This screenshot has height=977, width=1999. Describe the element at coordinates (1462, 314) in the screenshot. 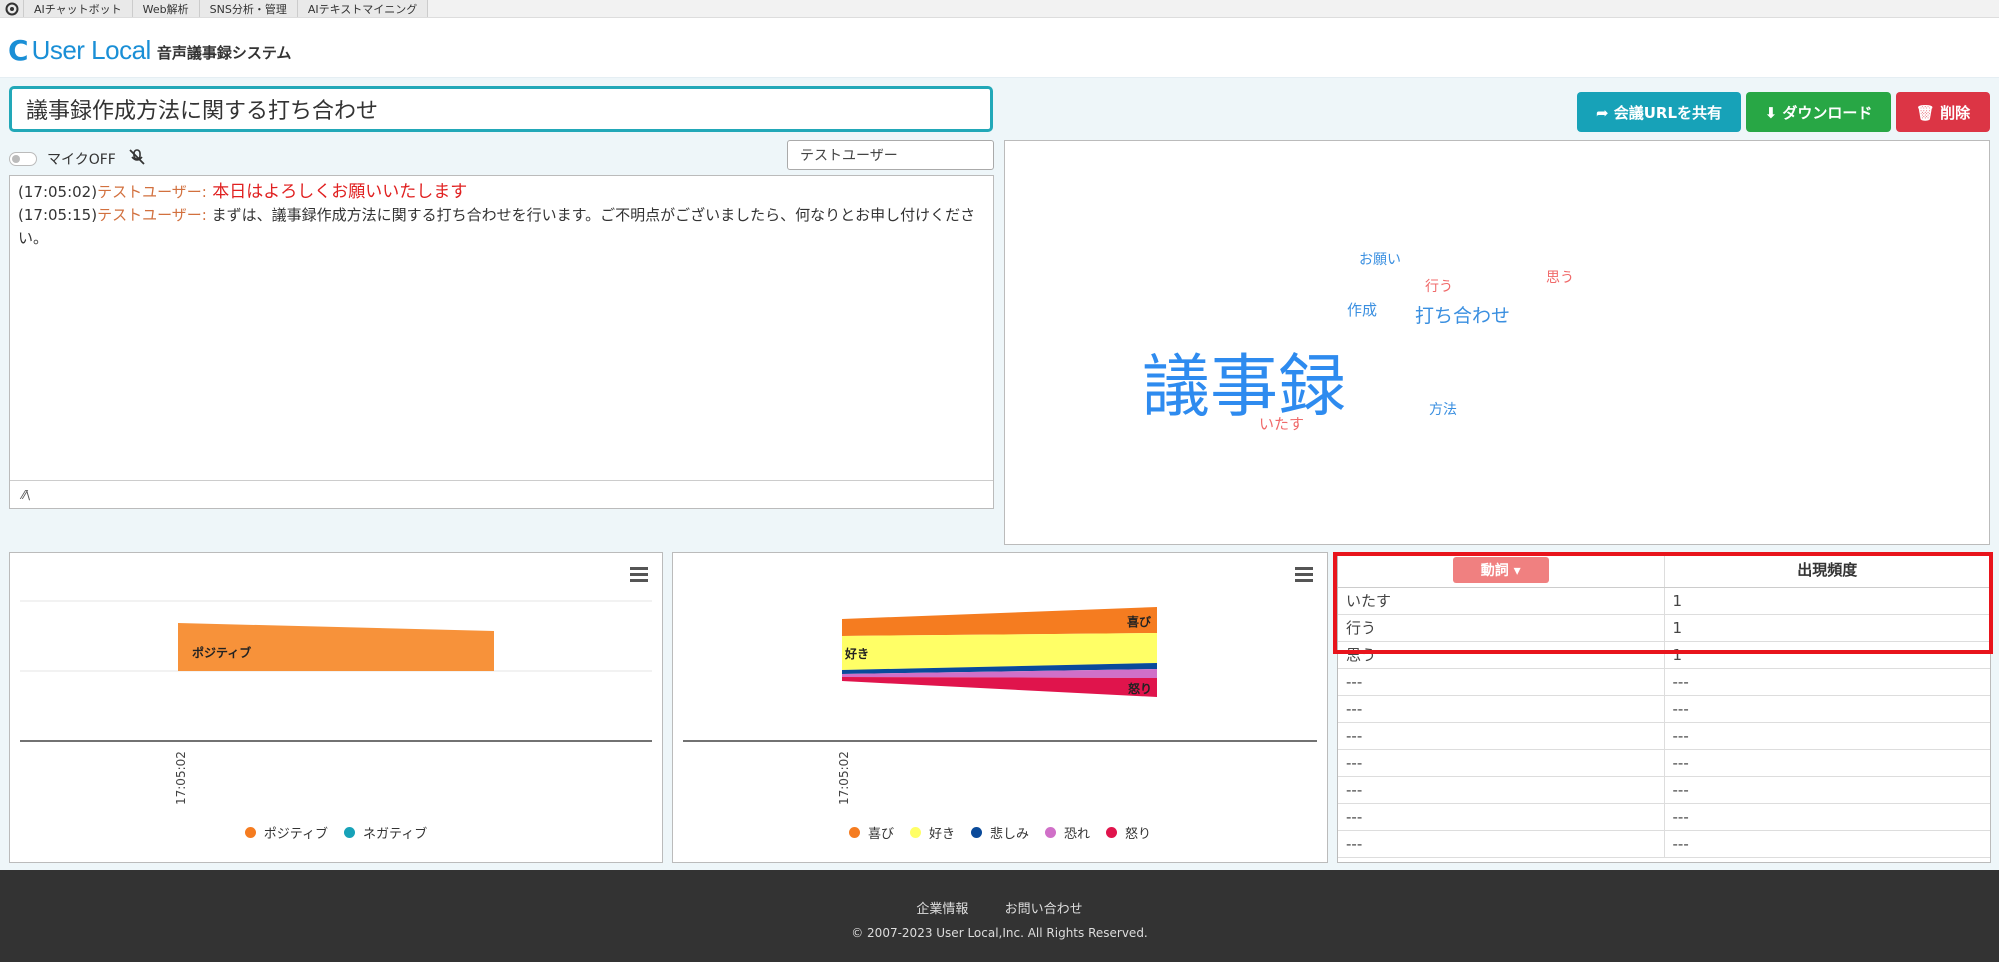

I see `cloud-word: 打ち合わせ` at that location.